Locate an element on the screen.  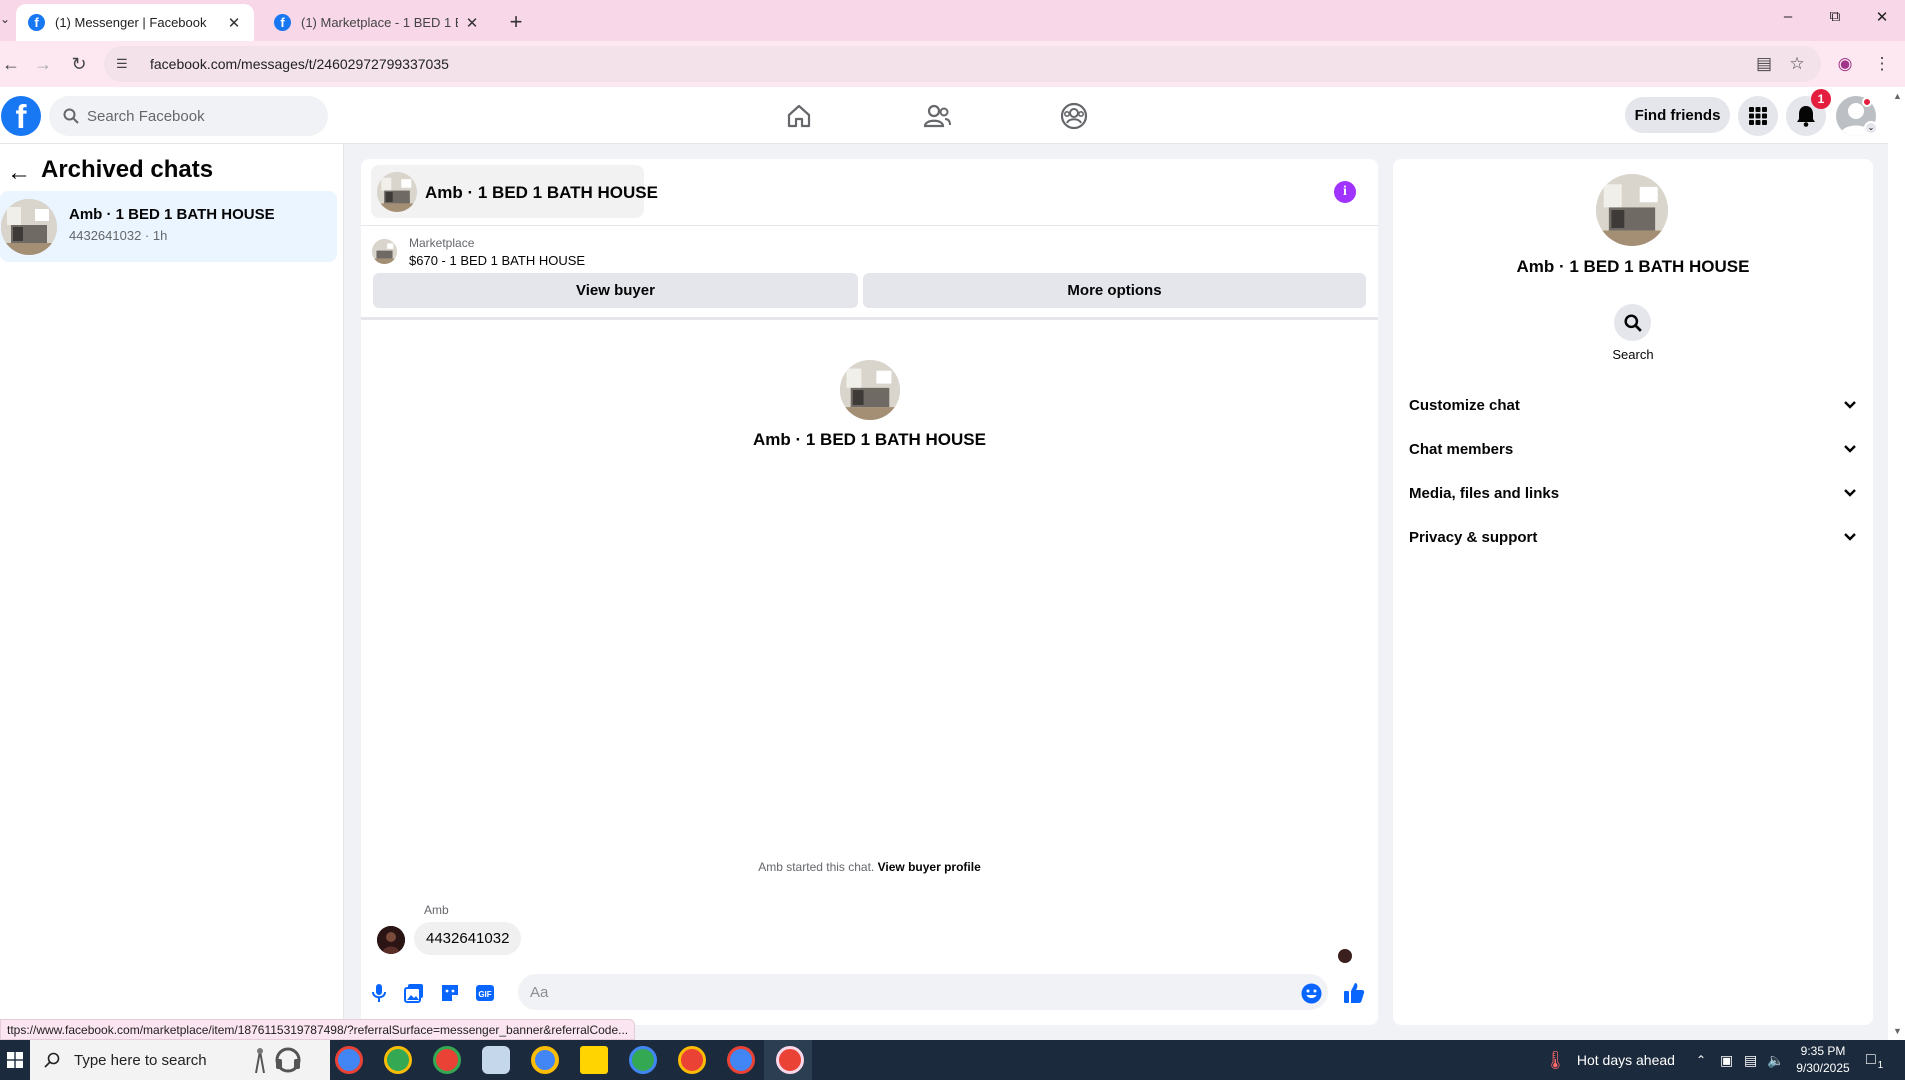
minimize-icon: – is located at coordinates (1788, 16).